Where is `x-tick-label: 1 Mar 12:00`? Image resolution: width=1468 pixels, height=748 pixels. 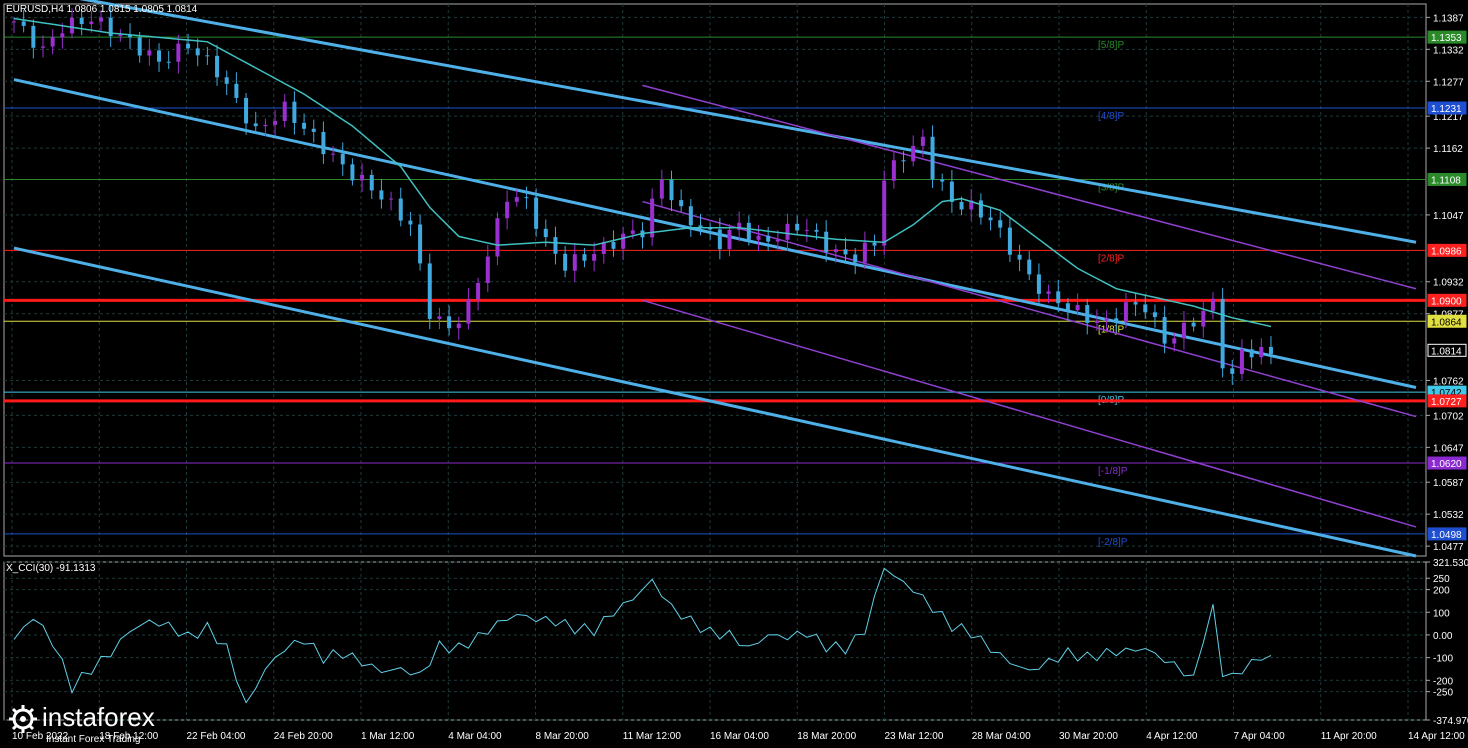 x-tick-label: 1 Mar 12:00 is located at coordinates (388, 736).